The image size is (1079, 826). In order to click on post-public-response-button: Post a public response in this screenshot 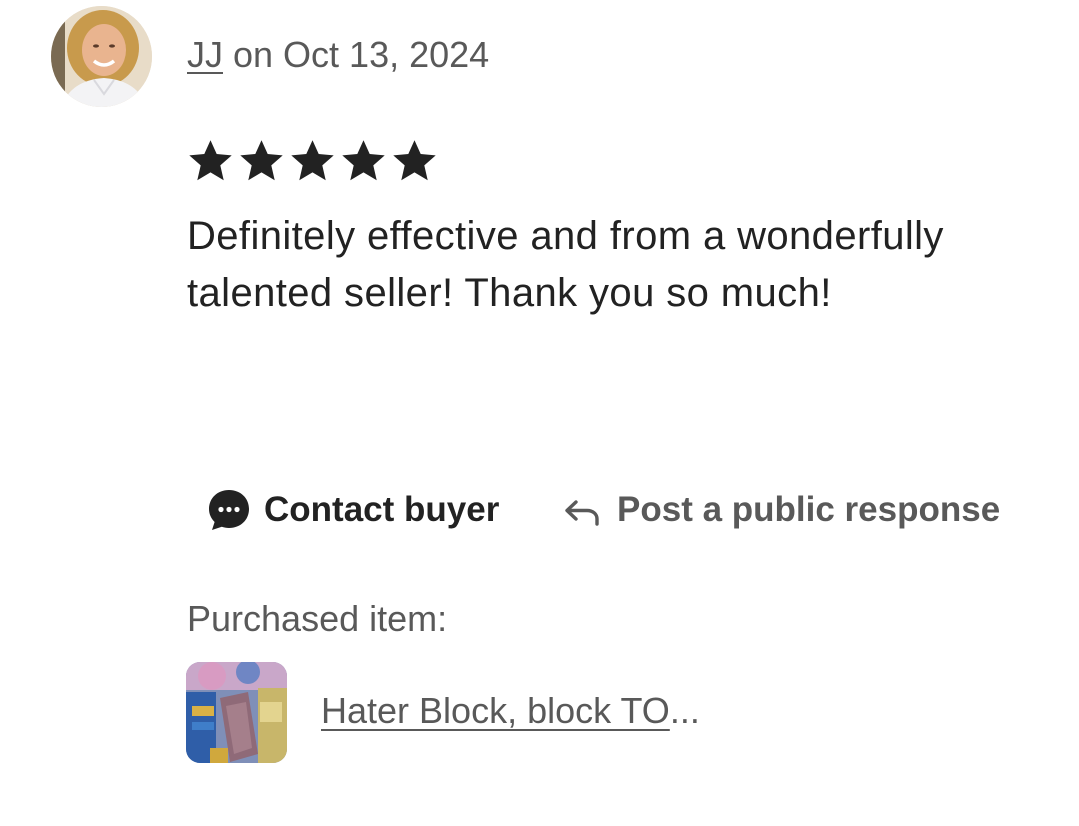, I will do `click(781, 510)`.